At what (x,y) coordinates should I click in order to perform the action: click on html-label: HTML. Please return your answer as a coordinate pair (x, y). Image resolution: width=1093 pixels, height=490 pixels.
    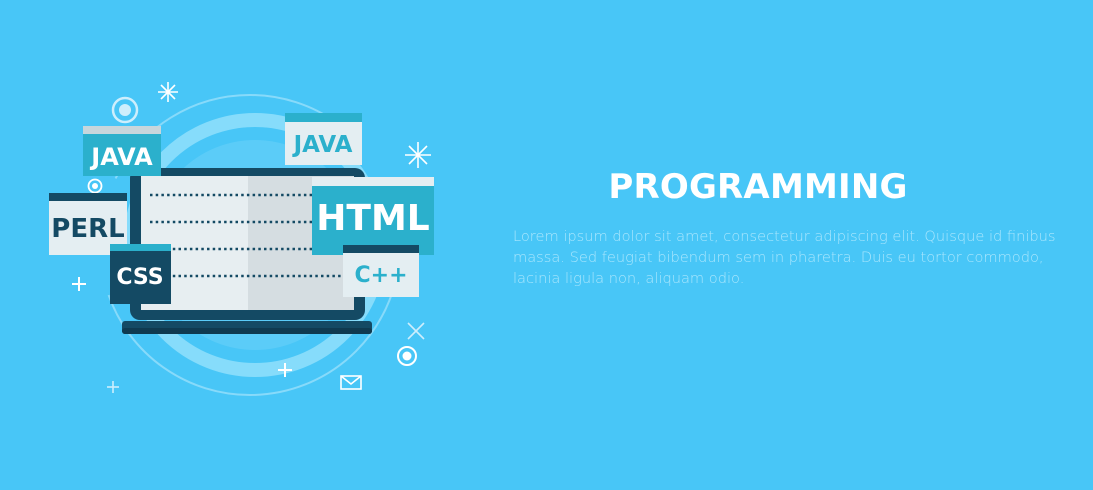
    Looking at the image, I should click on (372, 218).